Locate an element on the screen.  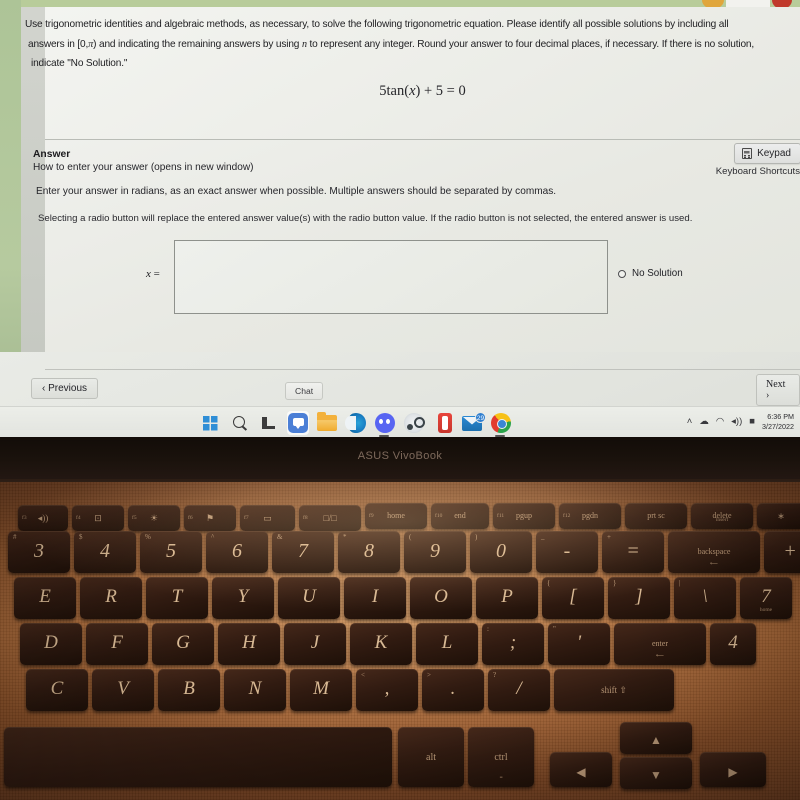
key-N: N is located at coordinates (255, 690).